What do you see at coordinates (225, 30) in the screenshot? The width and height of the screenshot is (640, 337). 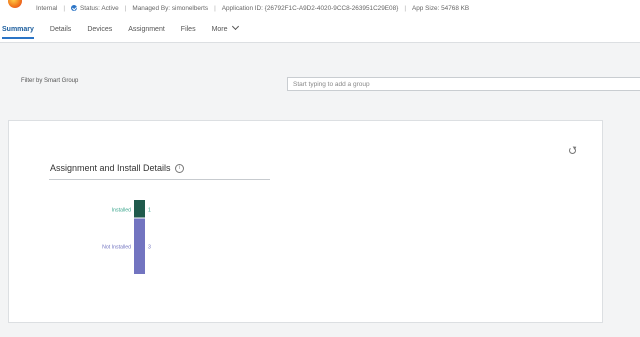 I see `tab-more: More` at bounding box center [225, 30].